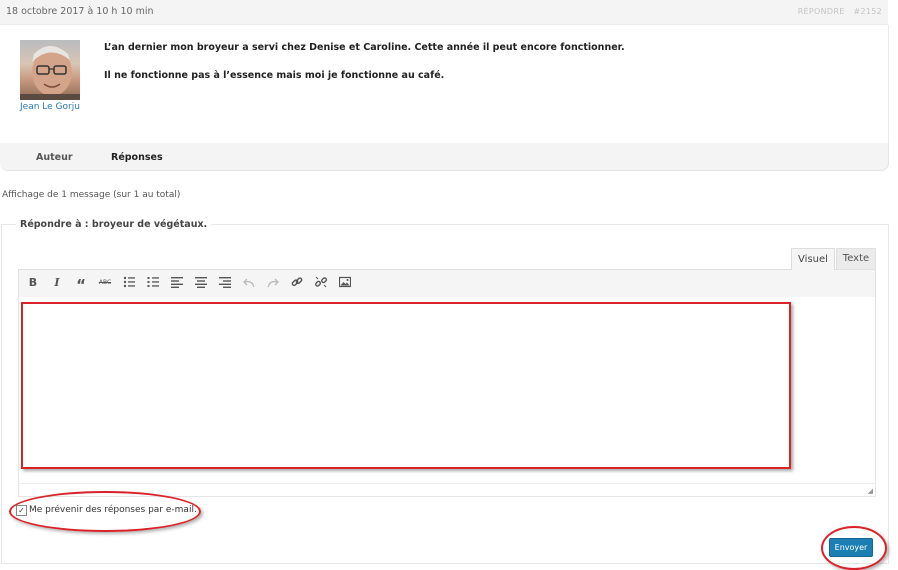  I want to click on footer-replies-label: Réponses, so click(137, 157).